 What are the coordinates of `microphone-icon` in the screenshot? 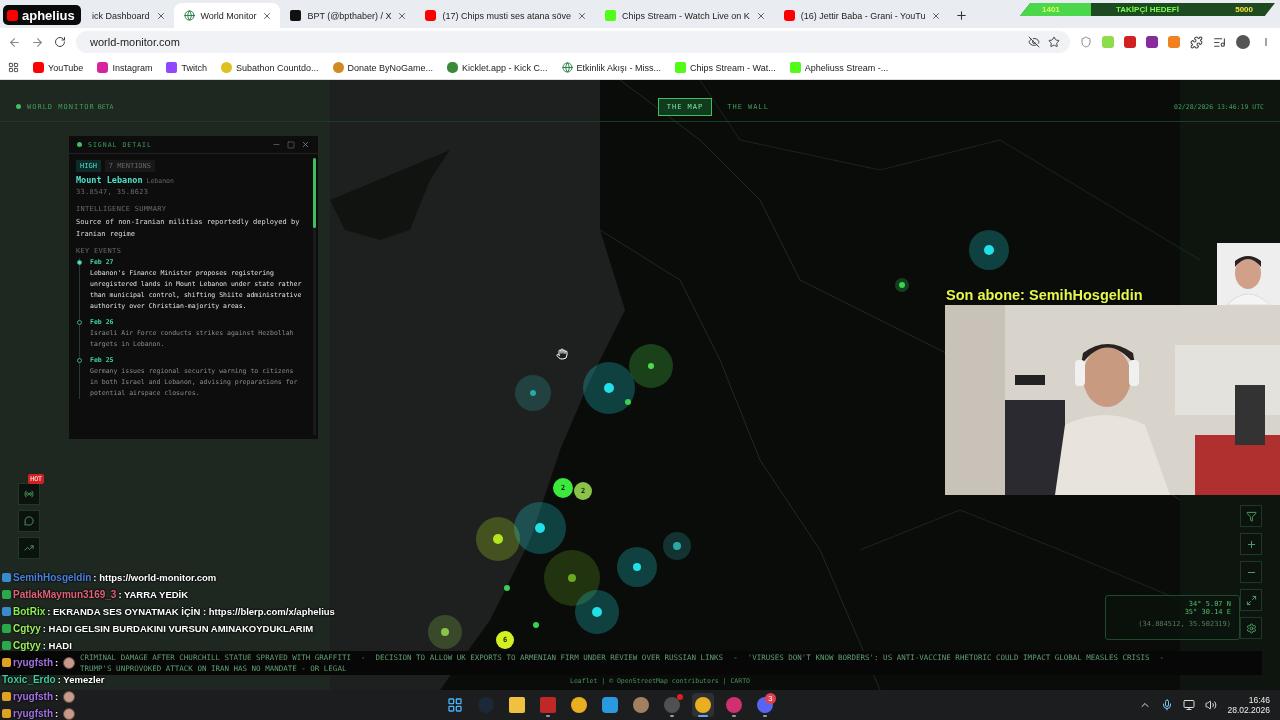 It's located at (1167, 705).